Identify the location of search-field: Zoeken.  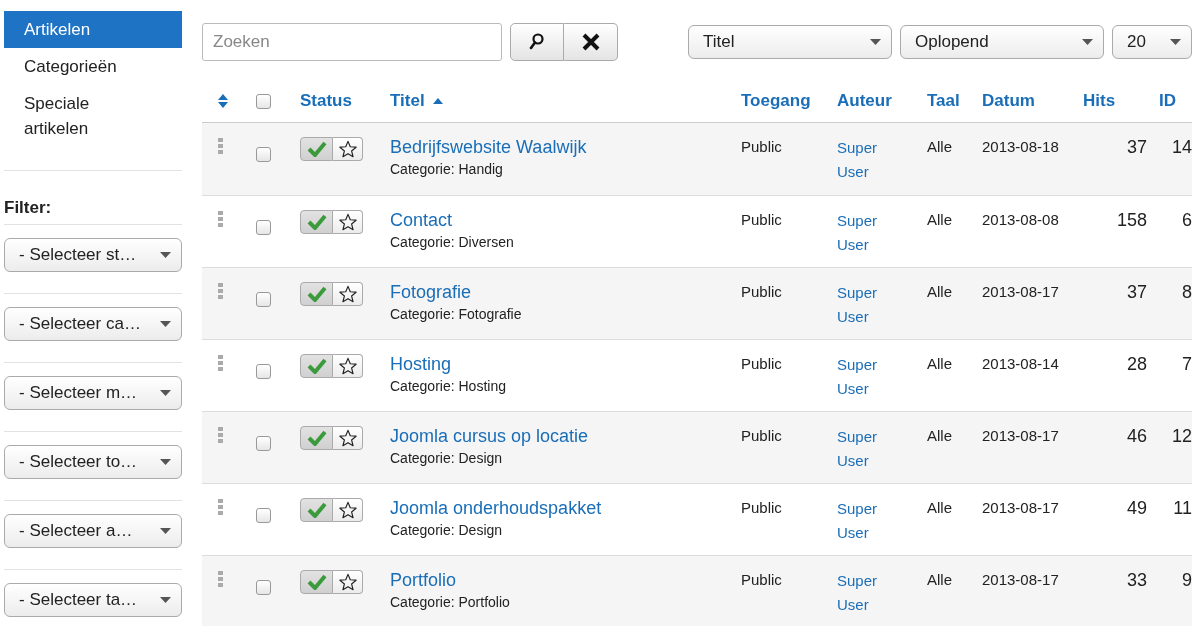
(352, 42).